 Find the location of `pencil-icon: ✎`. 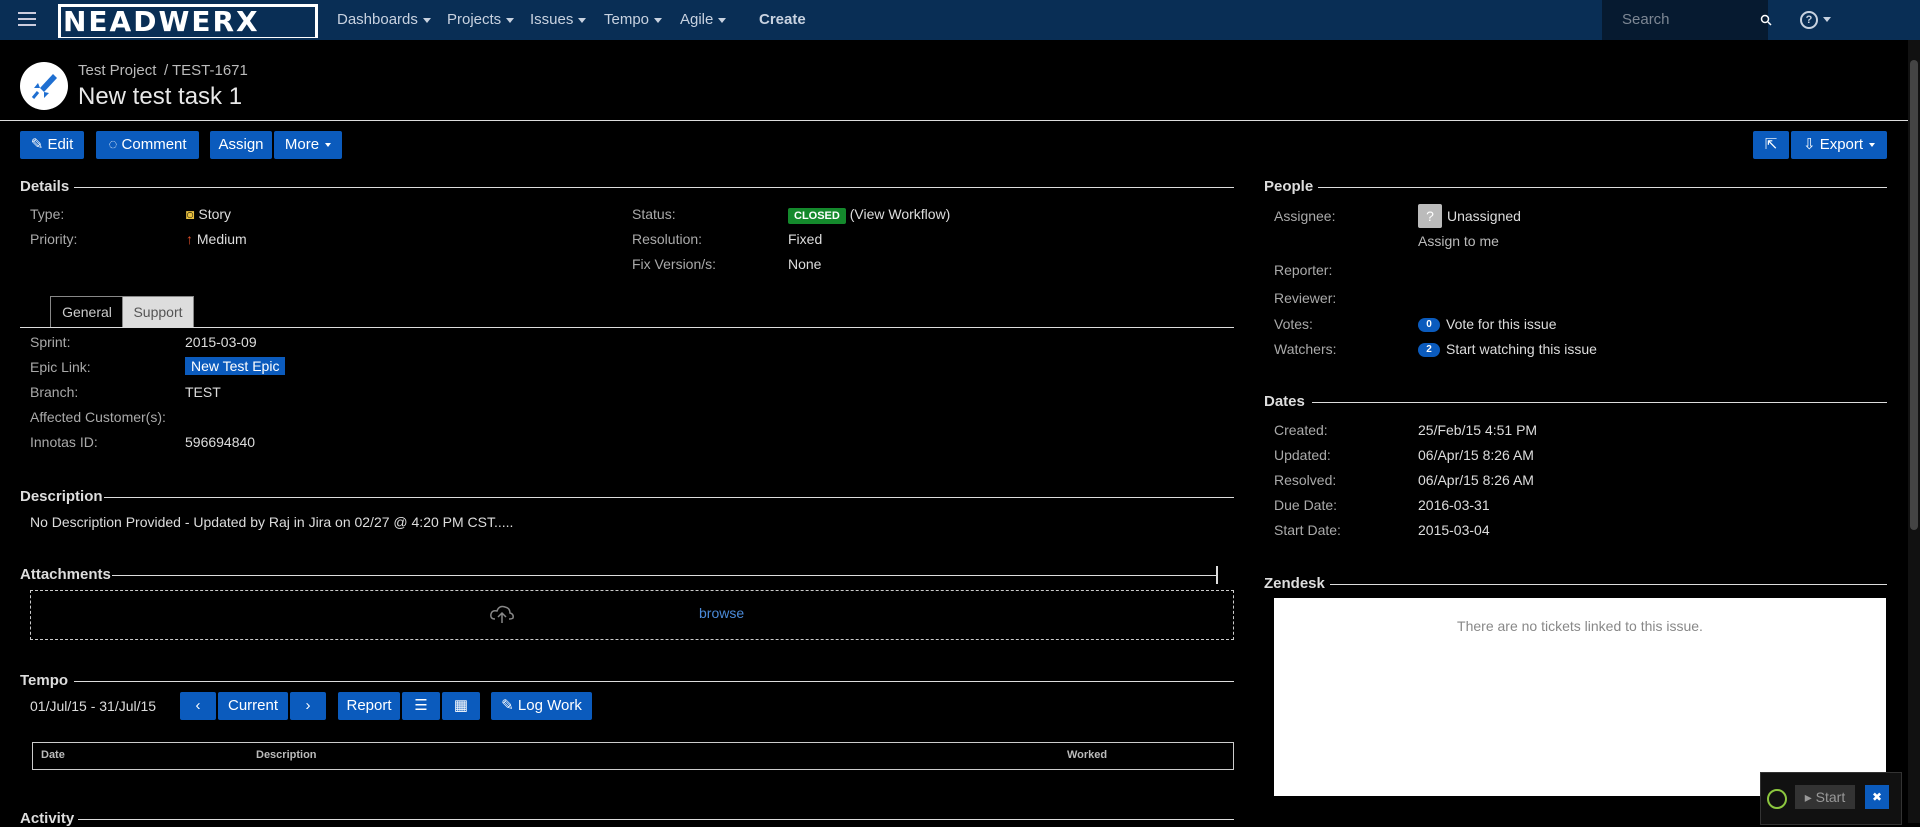

pencil-icon: ✎ is located at coordinates (509, 705).